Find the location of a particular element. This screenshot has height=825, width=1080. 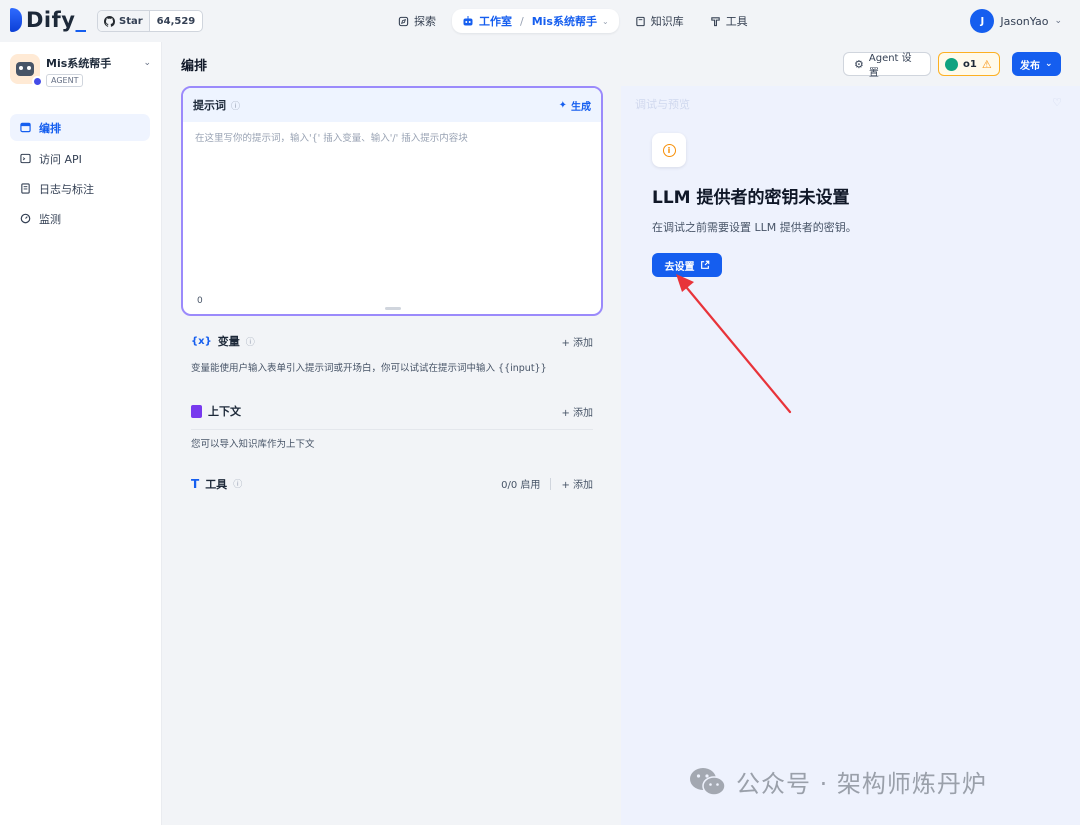

nav-knowledge: 知识库 is located at coordinates (659, 21).